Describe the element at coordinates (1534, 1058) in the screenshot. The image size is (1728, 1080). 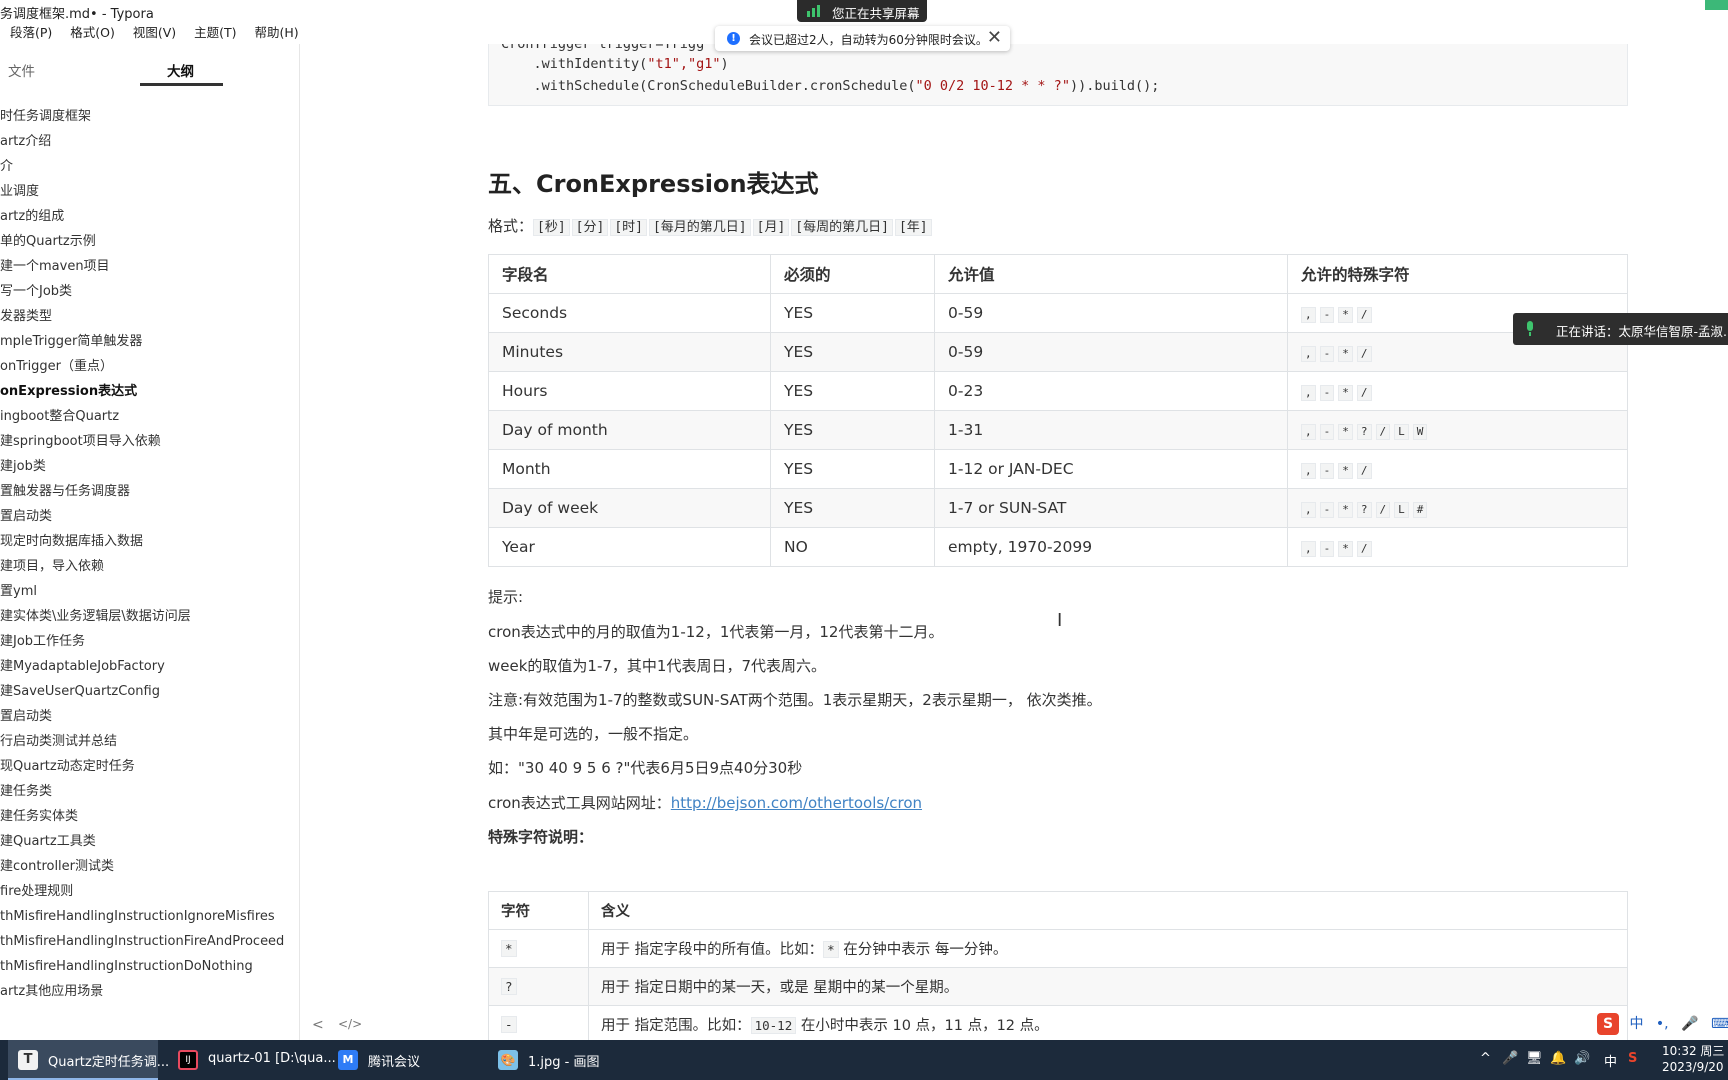
I see `display-icon: 🖥` at that location.